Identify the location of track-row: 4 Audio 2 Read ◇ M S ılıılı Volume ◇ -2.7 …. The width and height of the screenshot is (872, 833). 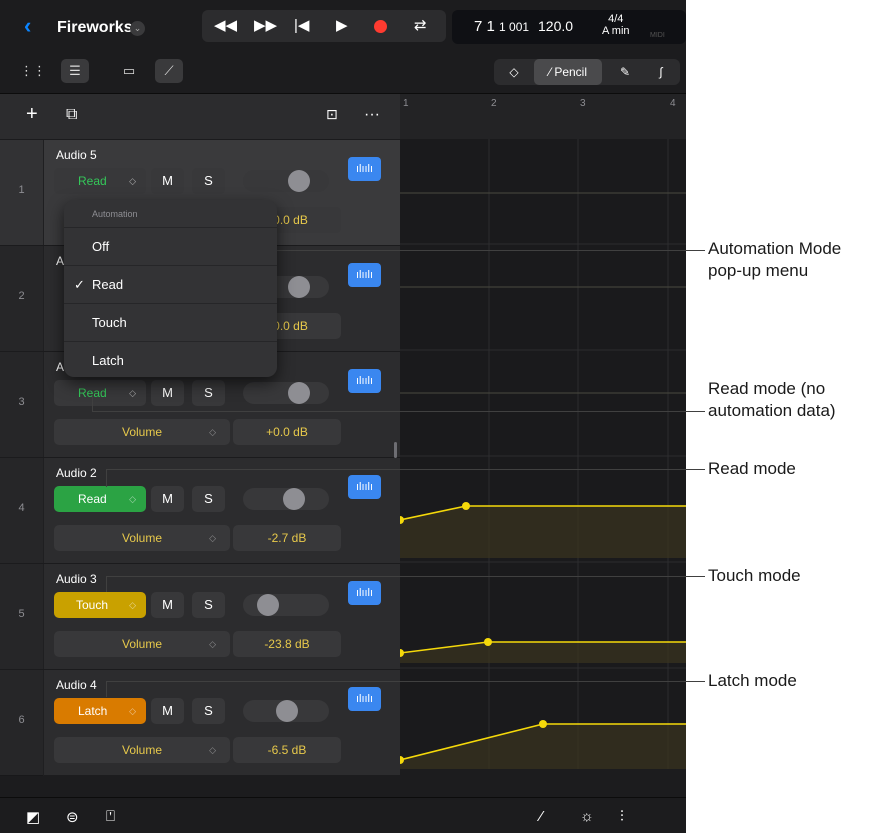
(200, 510).